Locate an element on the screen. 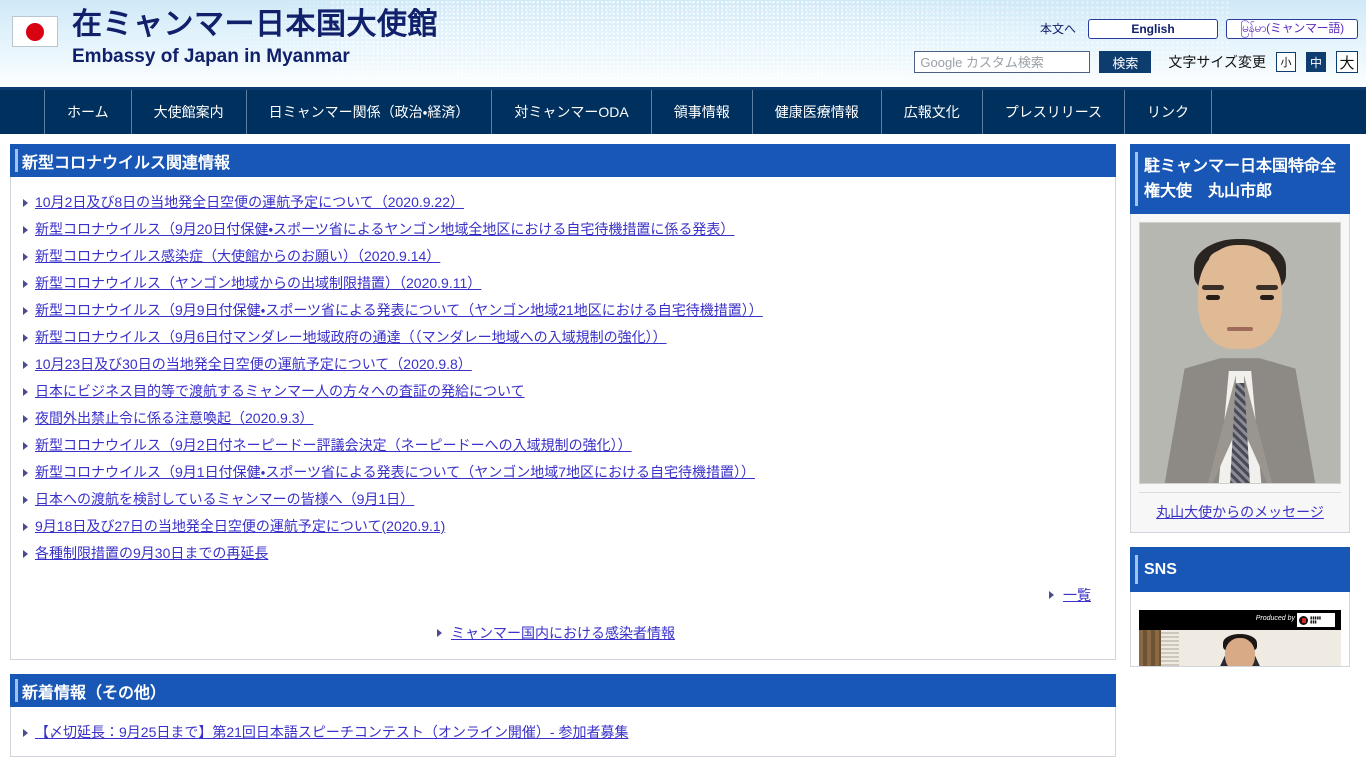  corona-link-7: 10月23日及び30日の当地発全日空便の運航予定について（2020.9.8） is located at coordinates (253, 364).